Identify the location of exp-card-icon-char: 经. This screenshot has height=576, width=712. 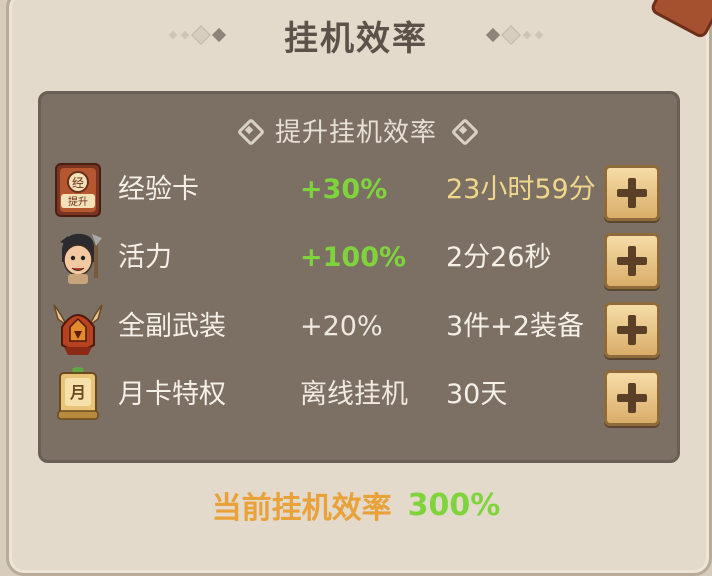
(78, 183).